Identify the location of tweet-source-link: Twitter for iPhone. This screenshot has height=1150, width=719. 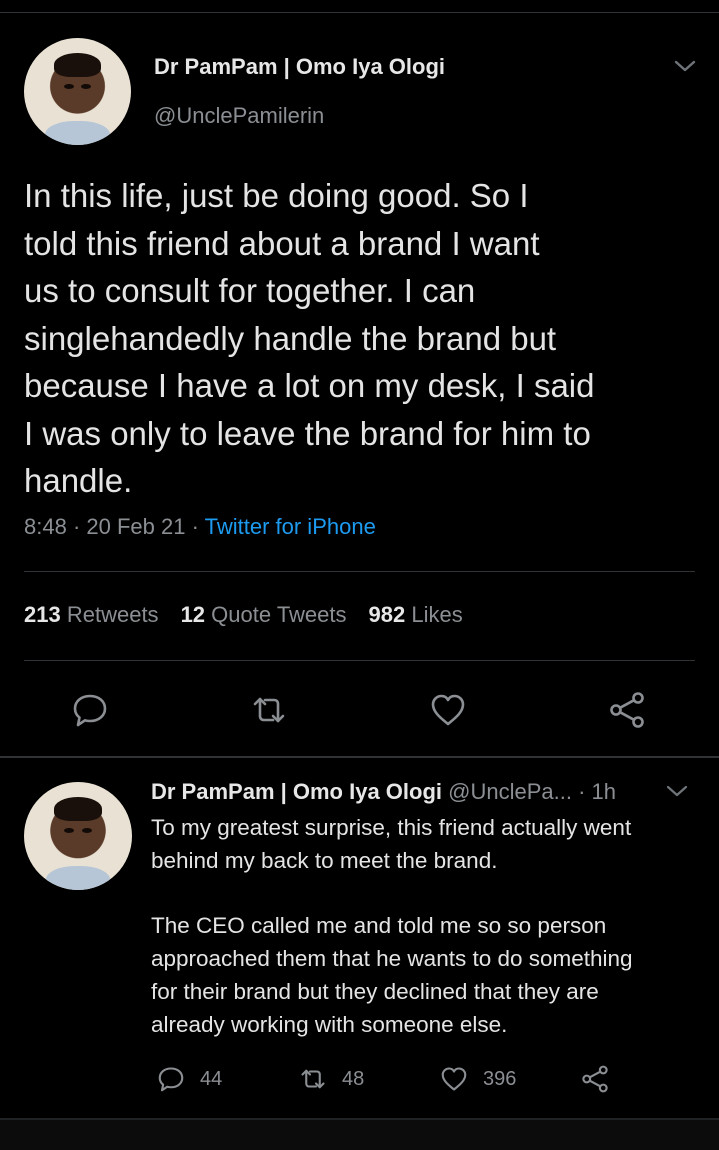
(290, 526).